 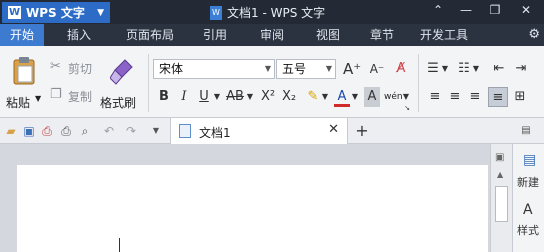 I want to click on styles-label: 样式, so click(x=528, y=230).